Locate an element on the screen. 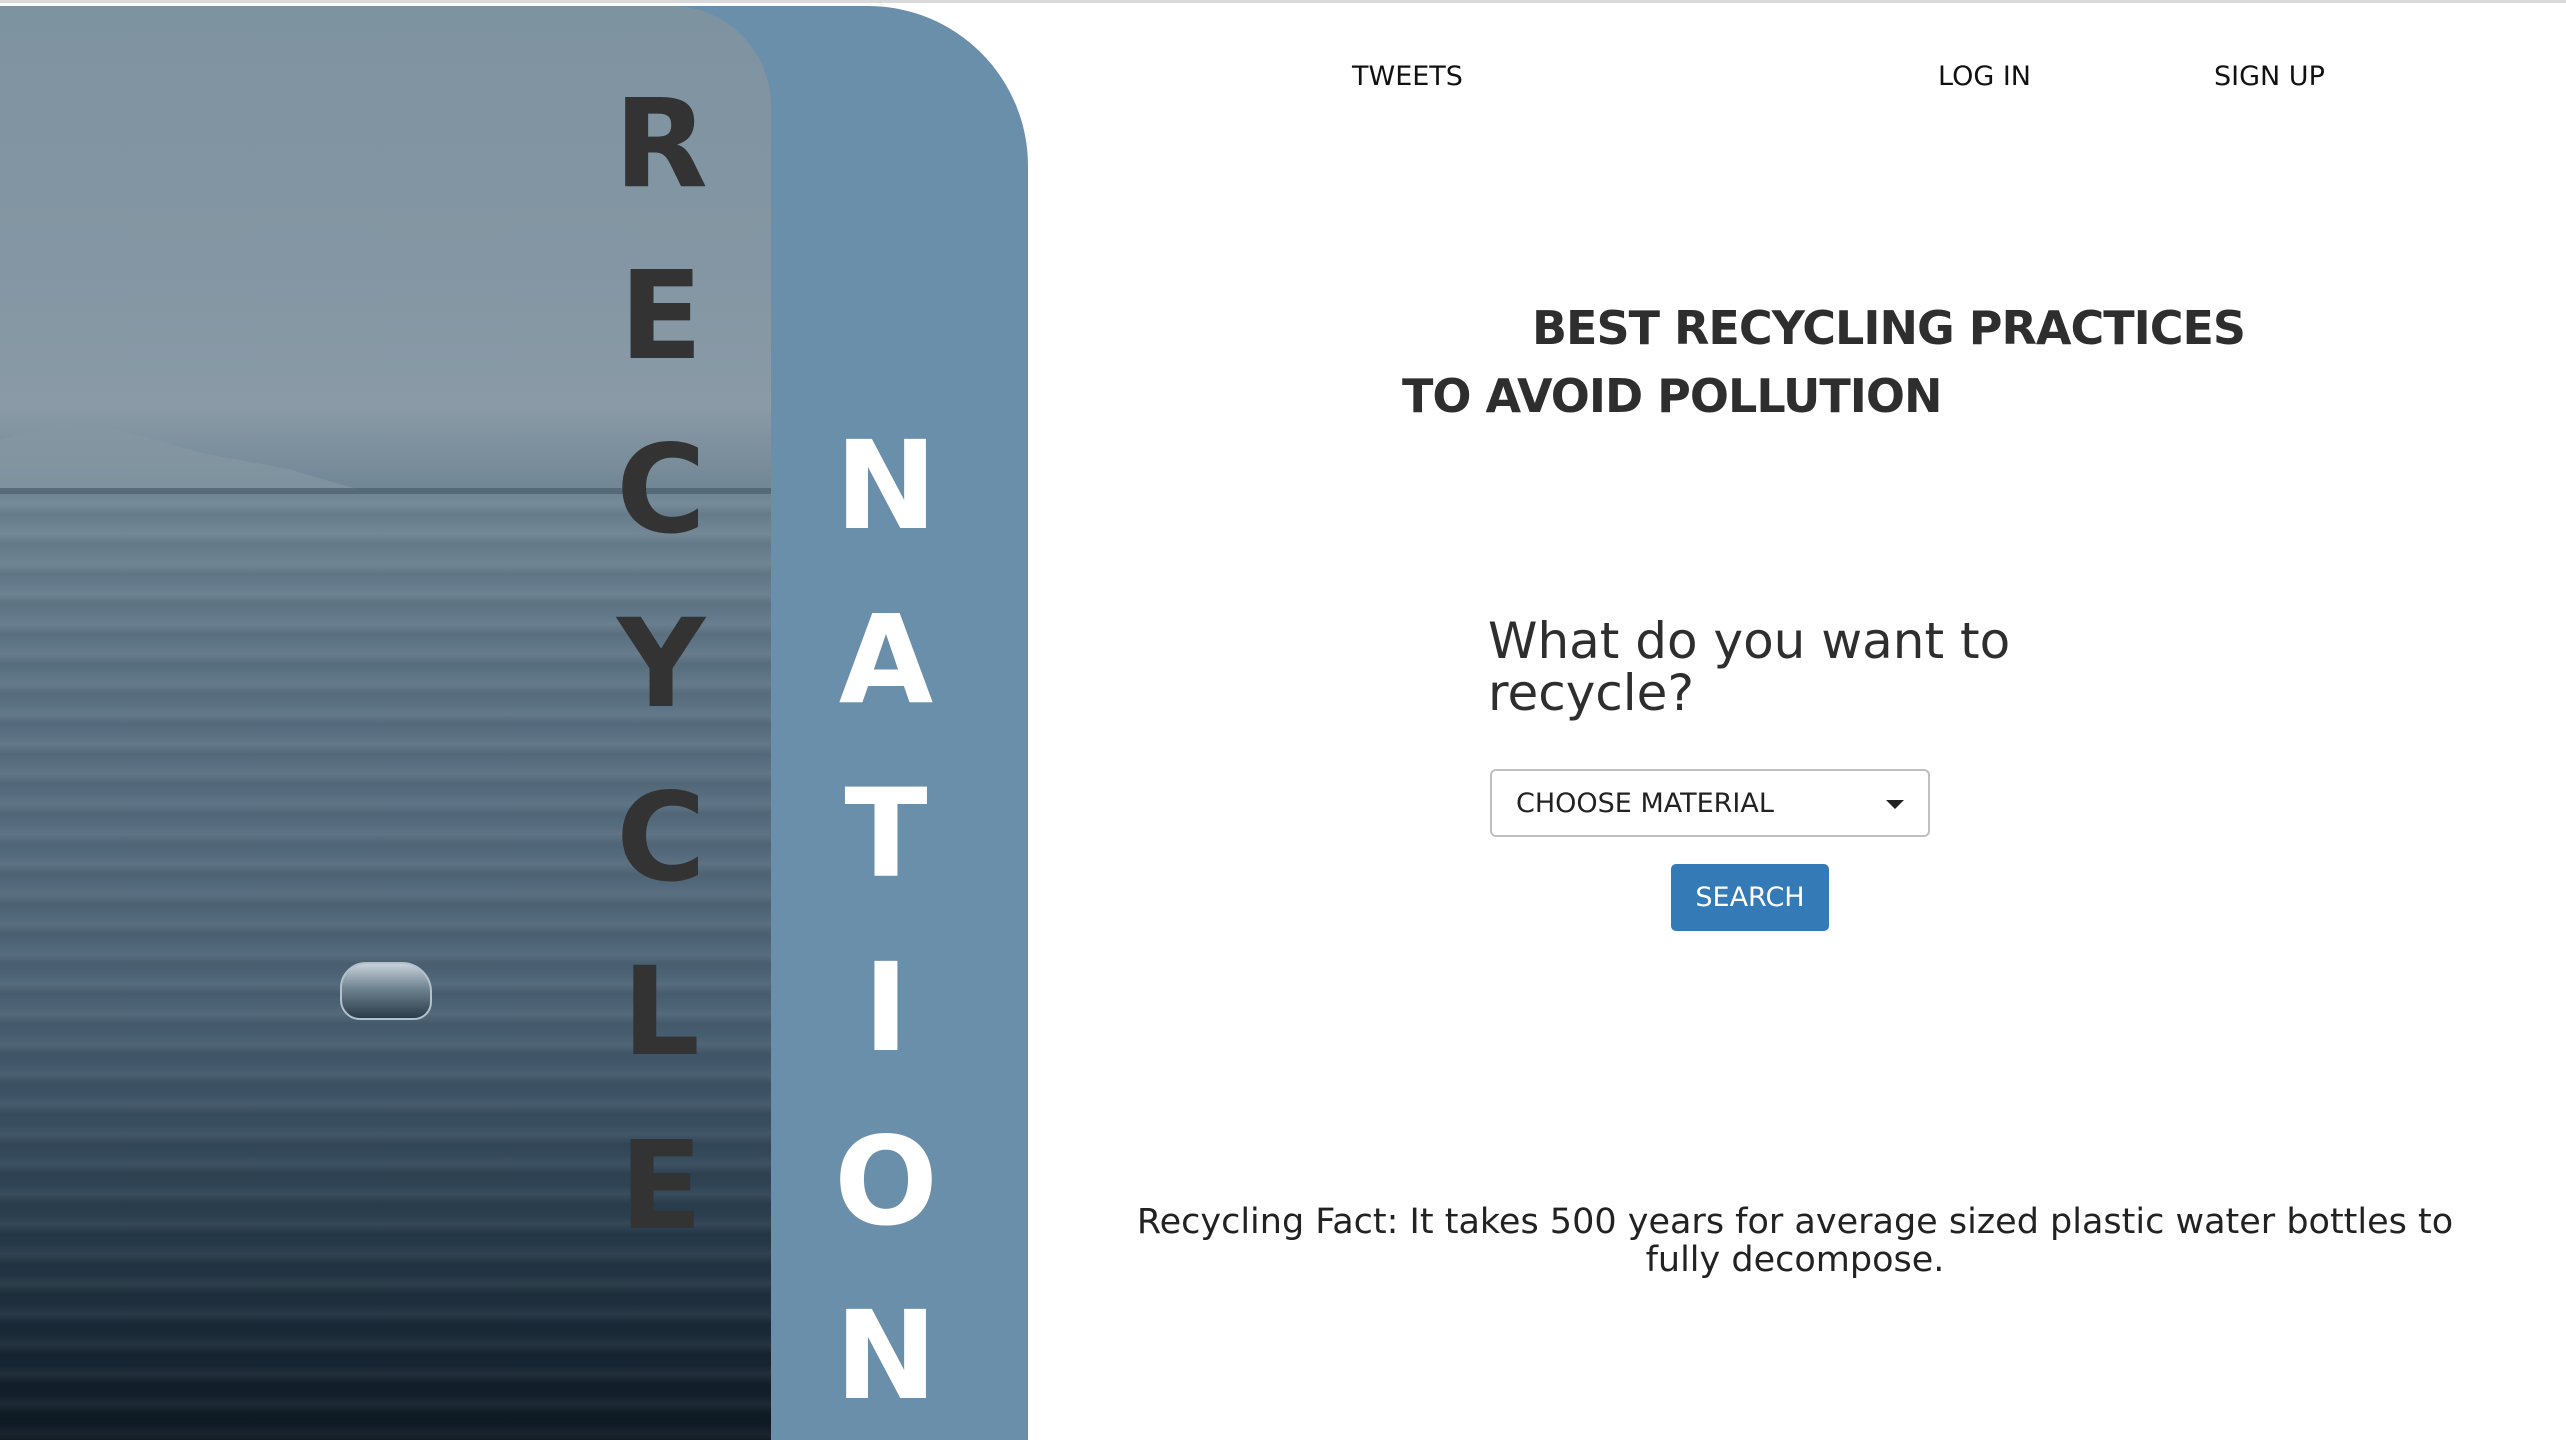 The image size is (2566, 1440). recycle-question: What do you want to recycle? is located at coordinates (1749, 667).